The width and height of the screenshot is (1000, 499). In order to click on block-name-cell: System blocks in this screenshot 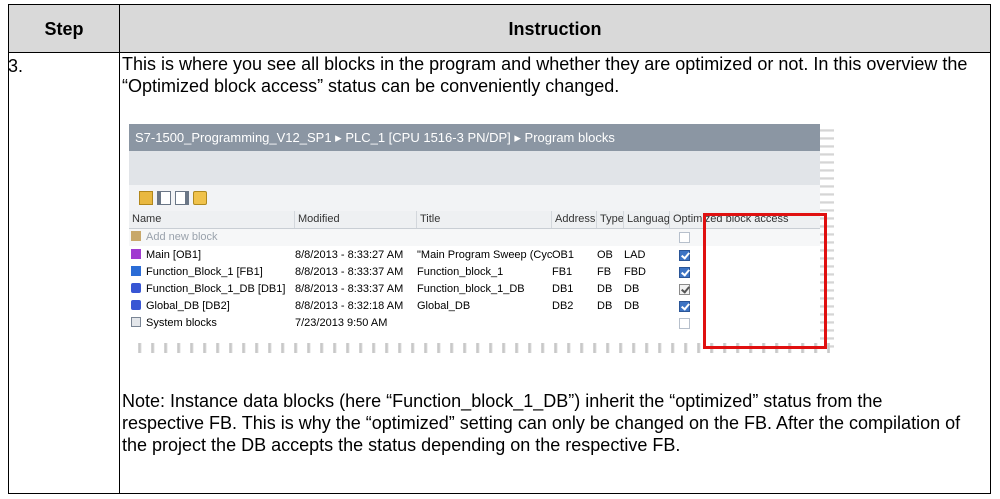, I will do `click(212, 323)`.